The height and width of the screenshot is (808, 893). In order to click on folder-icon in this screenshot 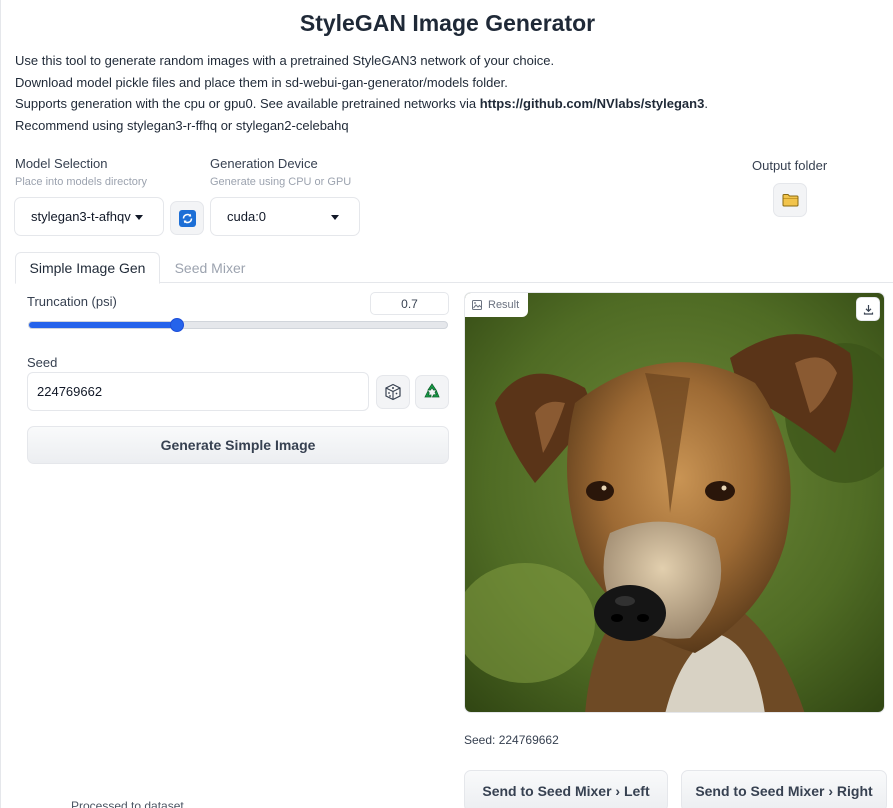, I will do `click(790, 200)`.